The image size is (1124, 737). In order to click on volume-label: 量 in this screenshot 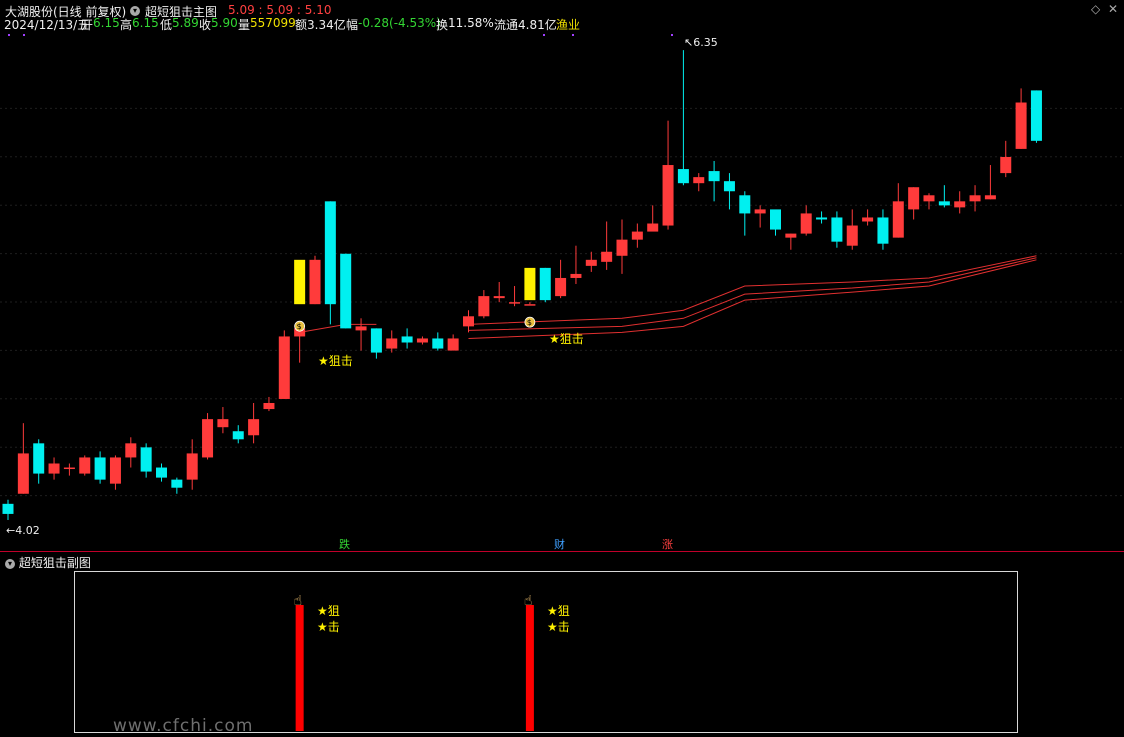, I will do `click(244, 25)`.